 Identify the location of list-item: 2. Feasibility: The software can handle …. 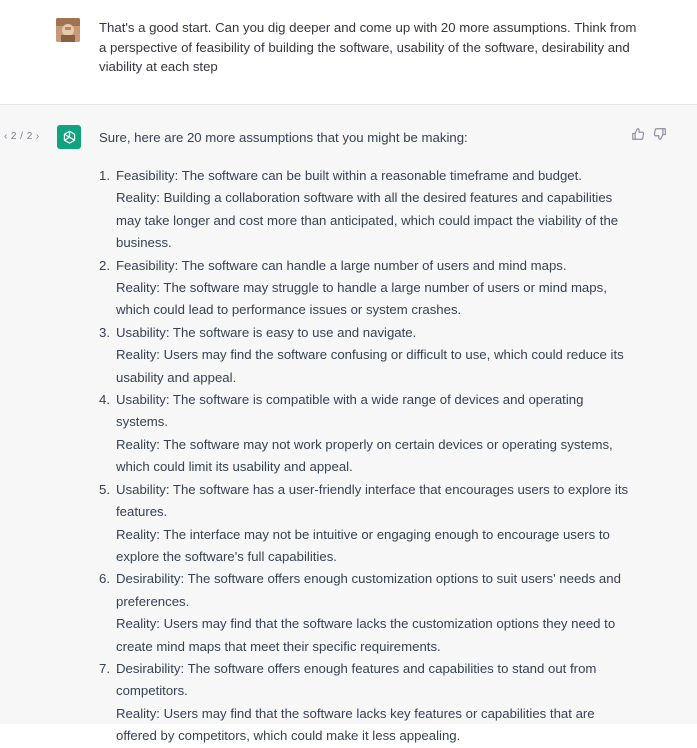
(364, 288).